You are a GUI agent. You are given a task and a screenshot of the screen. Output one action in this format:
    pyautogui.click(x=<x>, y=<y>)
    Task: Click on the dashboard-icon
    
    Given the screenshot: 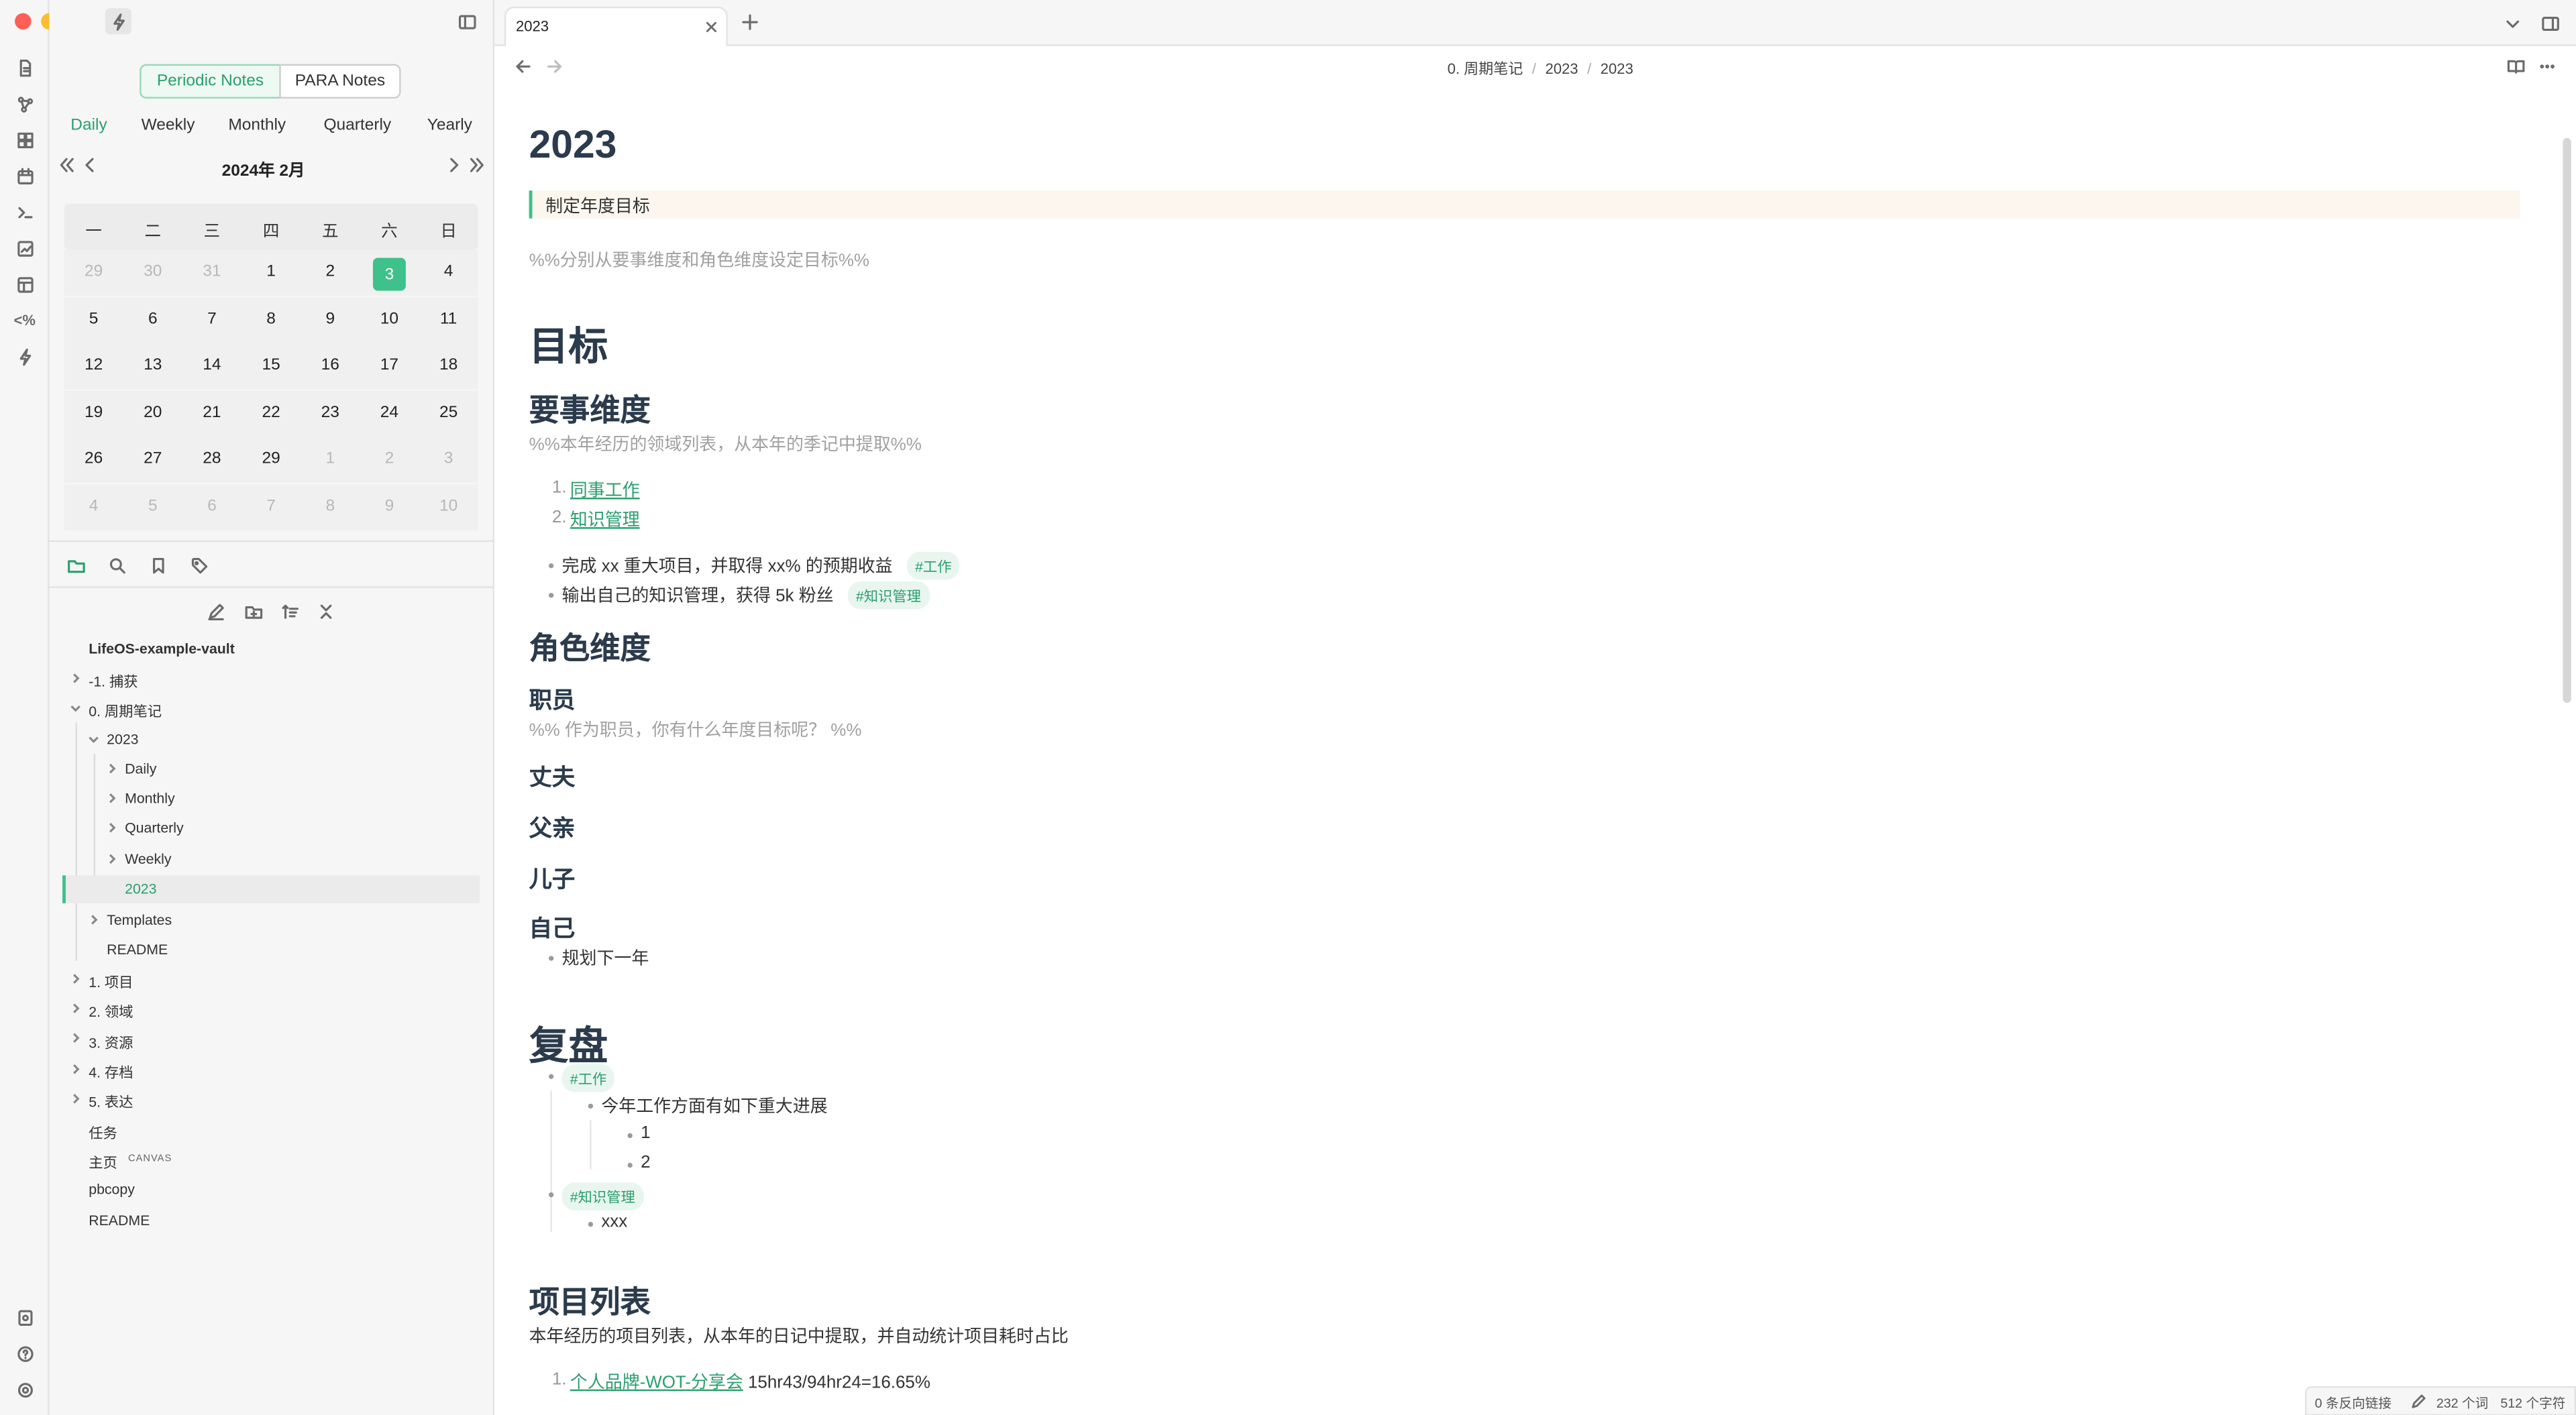 What is the action you would take?
    pyautogui.click(x=25, y=139)
    